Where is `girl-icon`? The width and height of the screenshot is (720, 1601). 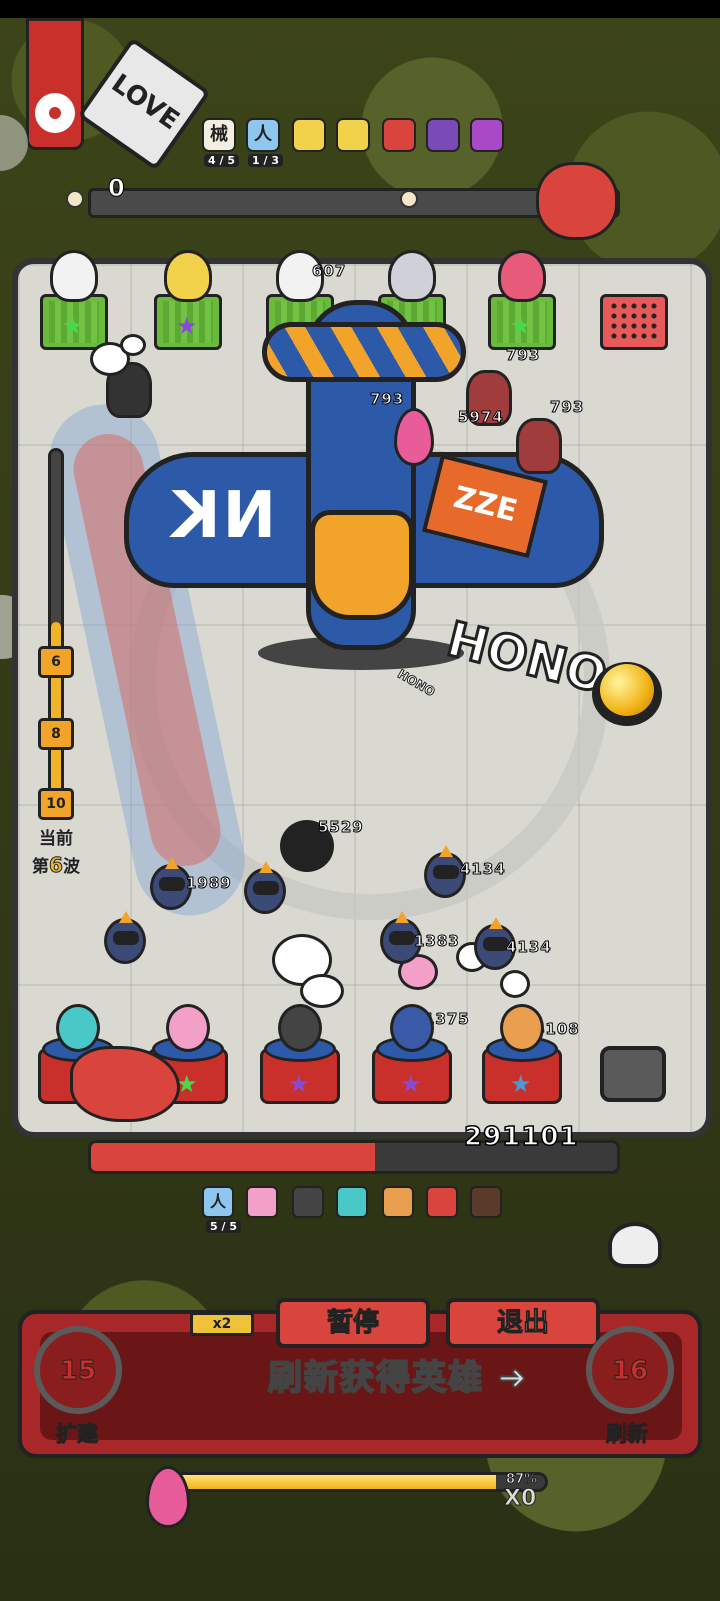 girl-icon is located at coordinates (262, 1202).